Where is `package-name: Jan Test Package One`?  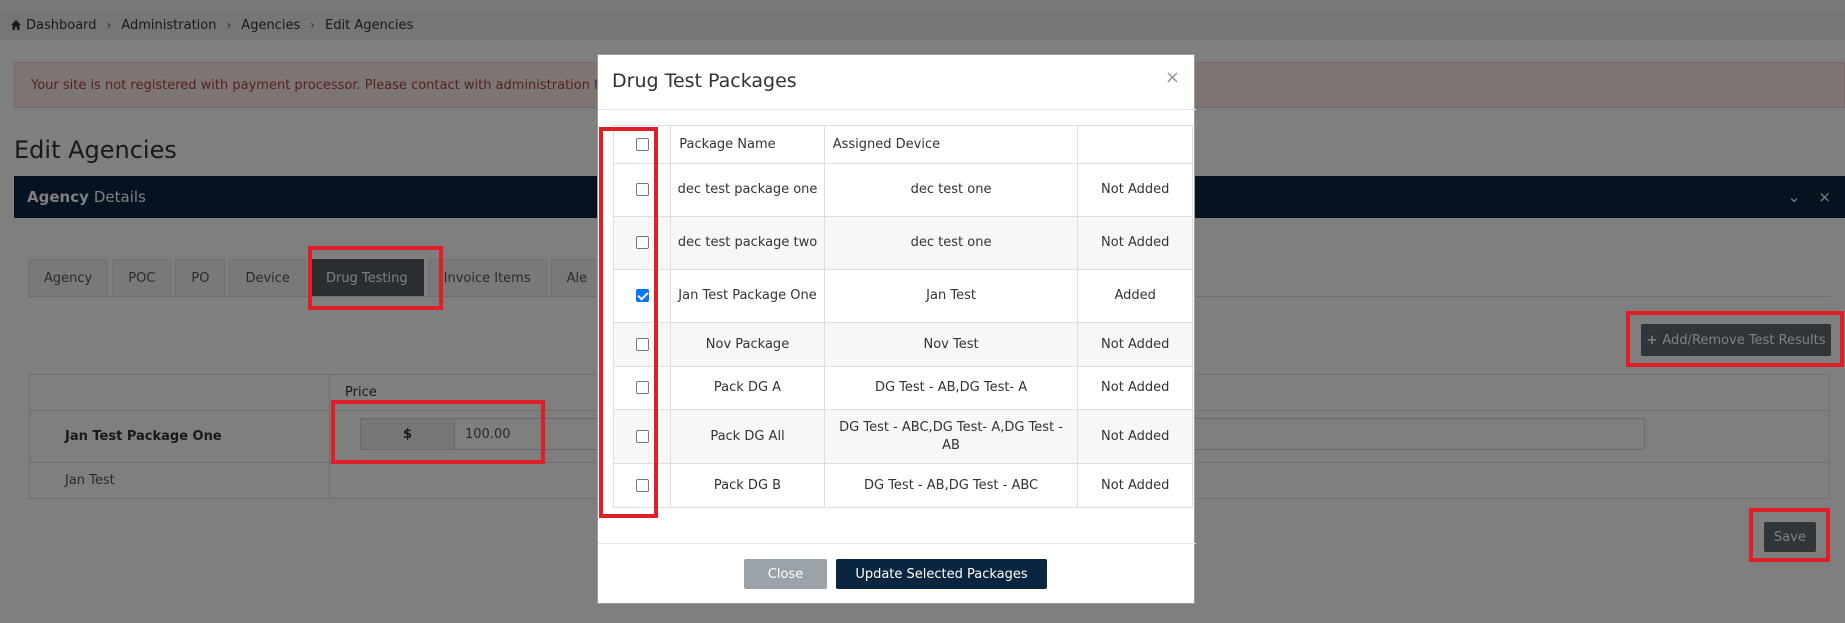
package-name: Jan Test Package One is located at coordinates (747, 296).